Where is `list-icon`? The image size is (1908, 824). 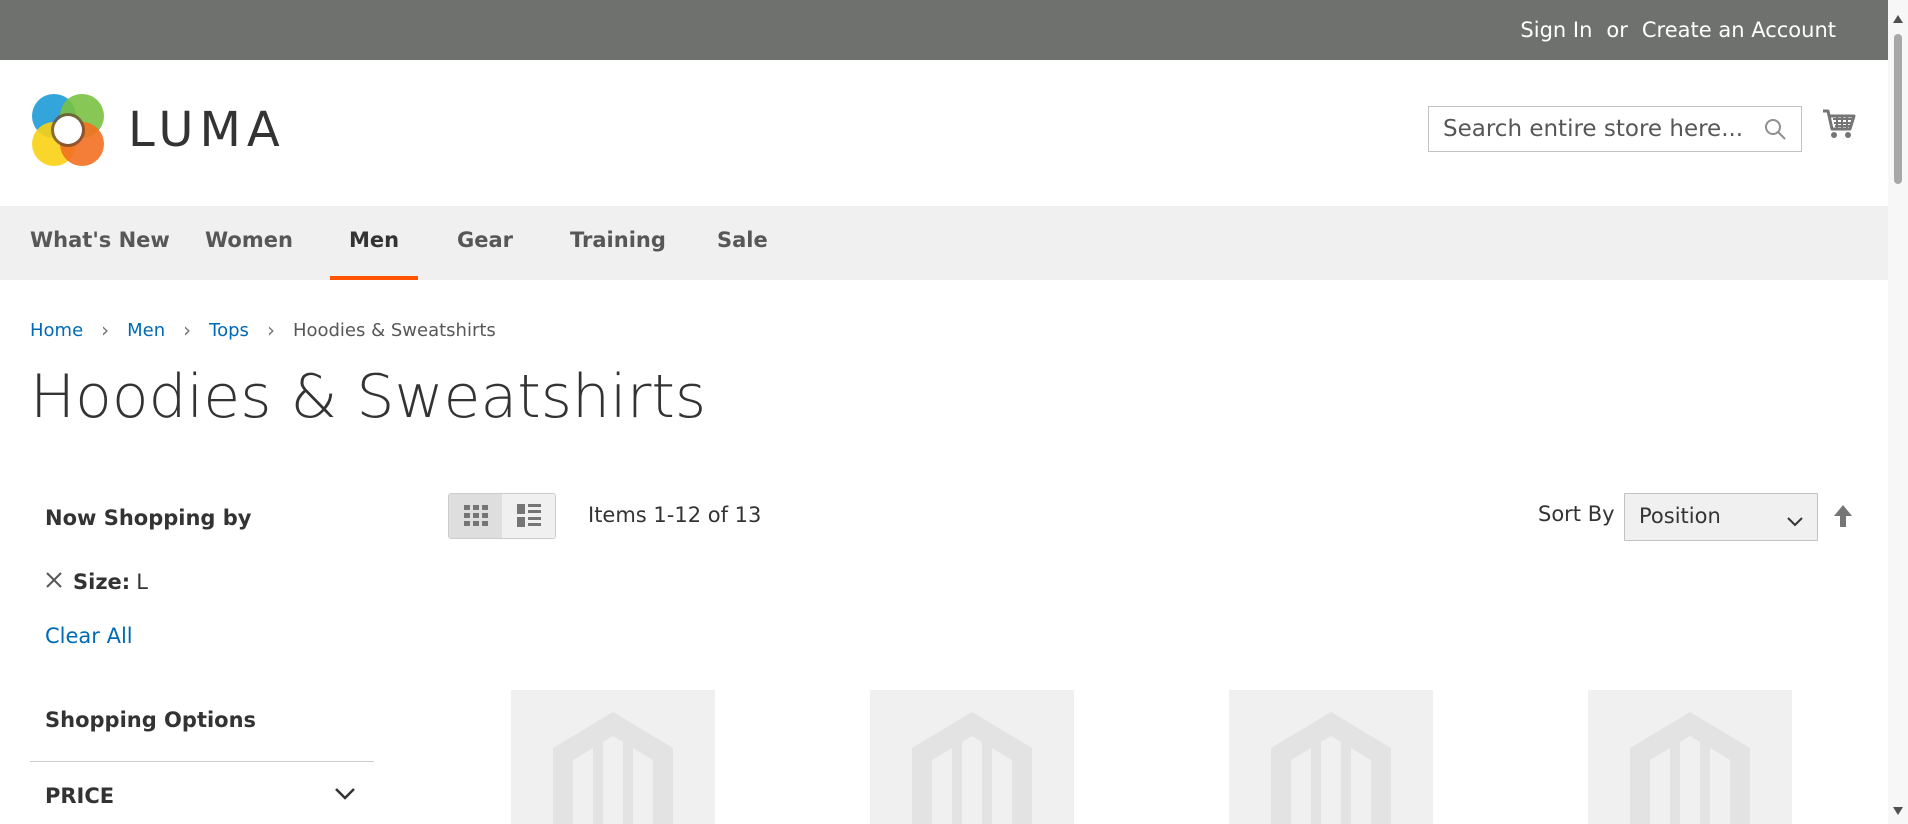
list-icon is located at coordinates (528, 515).